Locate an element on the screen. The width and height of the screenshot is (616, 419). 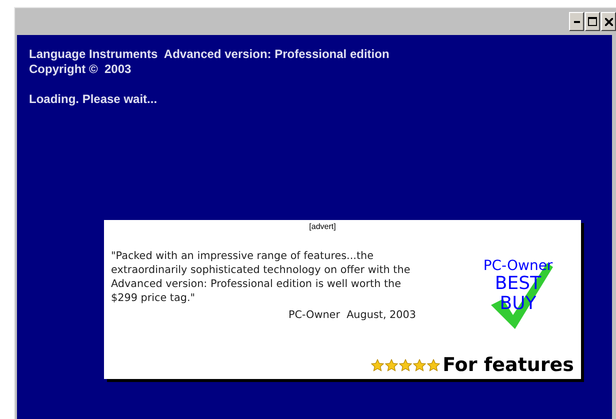
maximize-button is located at coordinates (592, 21).